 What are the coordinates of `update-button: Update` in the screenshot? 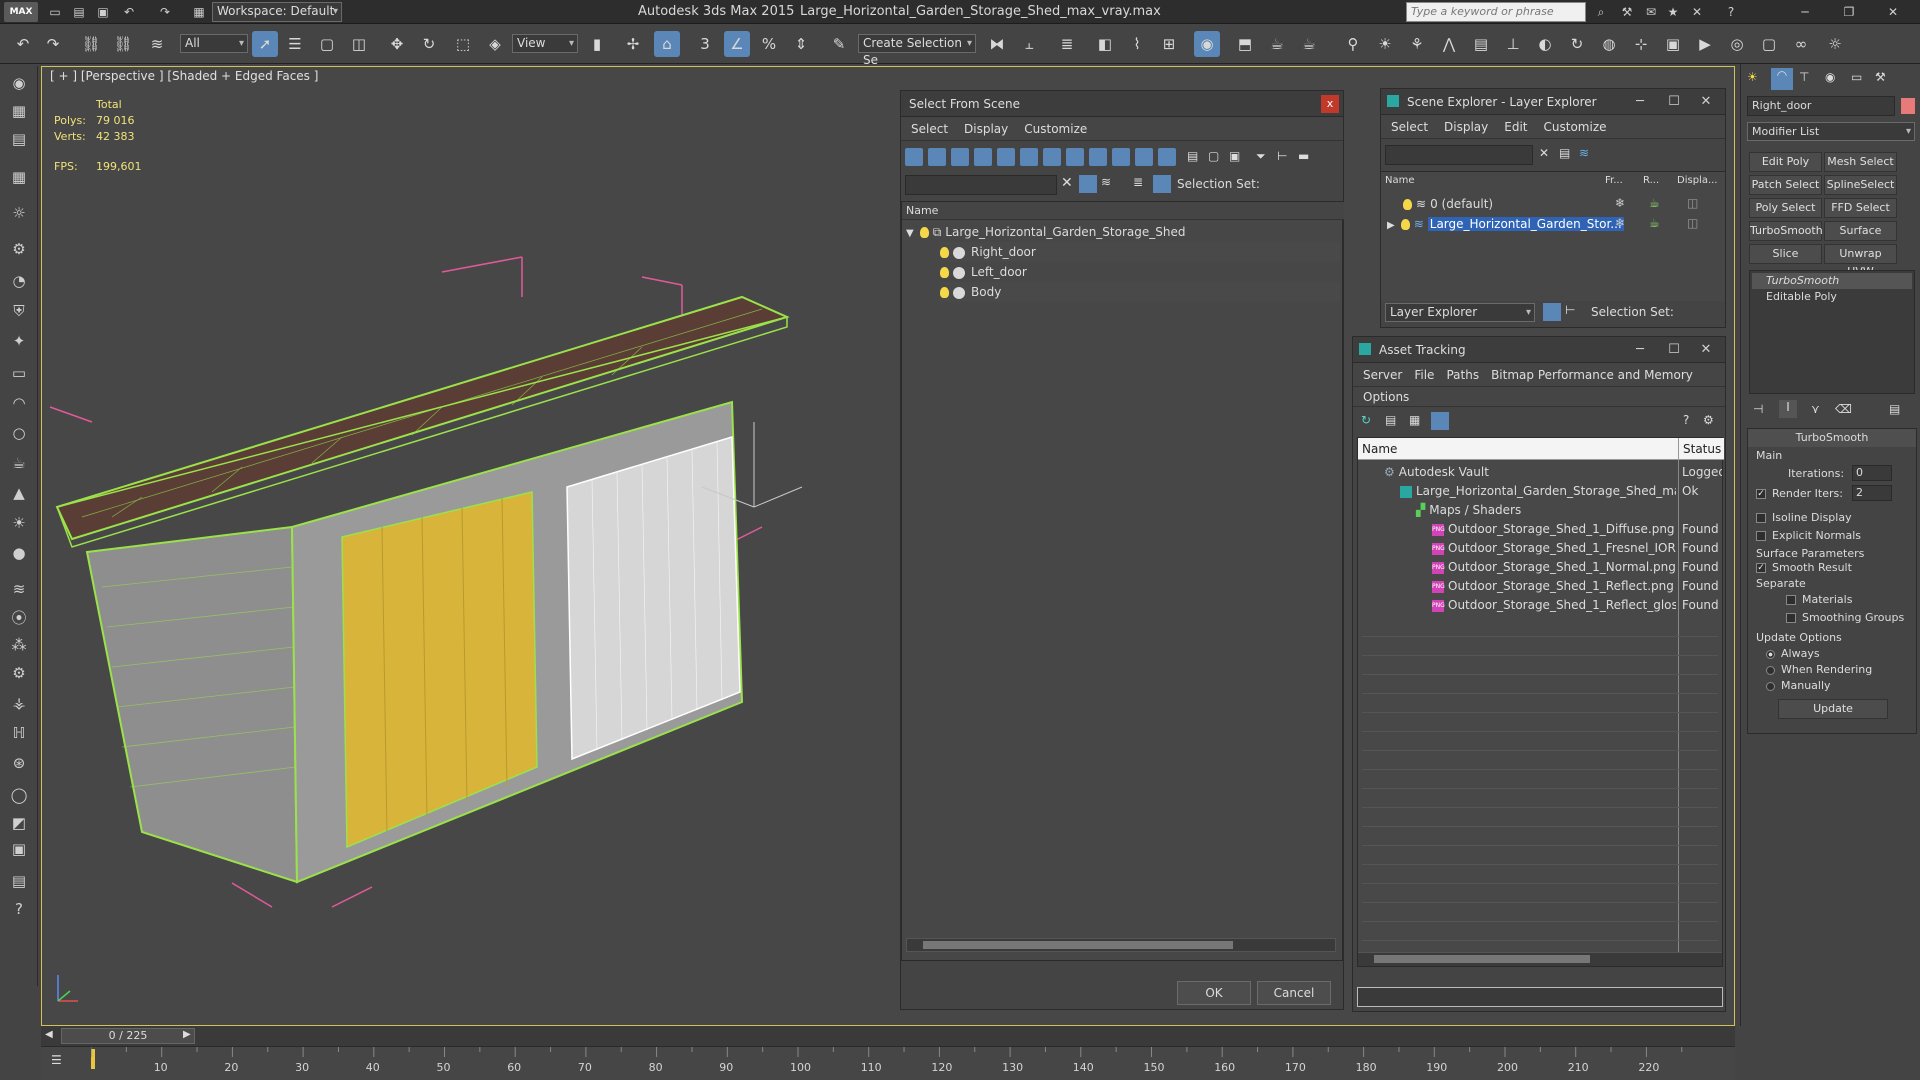 It's located at (1833, 709).